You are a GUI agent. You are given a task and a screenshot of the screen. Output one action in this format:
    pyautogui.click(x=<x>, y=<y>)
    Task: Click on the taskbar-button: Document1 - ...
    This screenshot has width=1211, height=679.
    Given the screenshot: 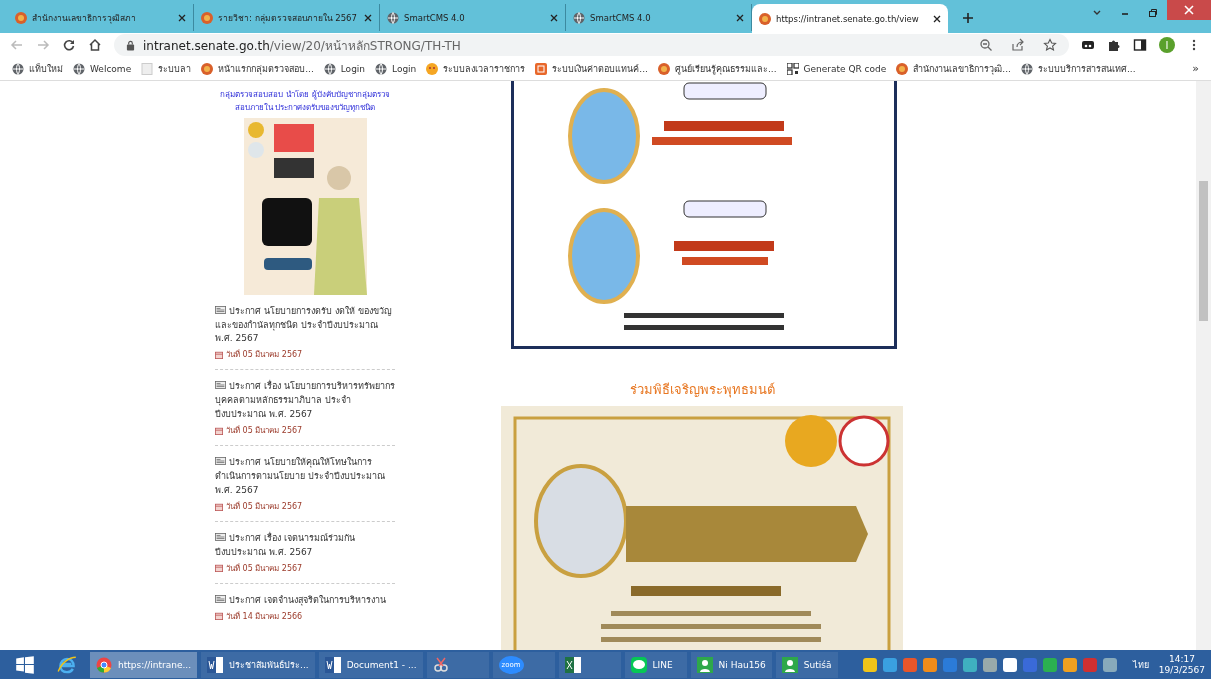 What is the action you would take?
    pyautogui.click(x=370, y=664)
    